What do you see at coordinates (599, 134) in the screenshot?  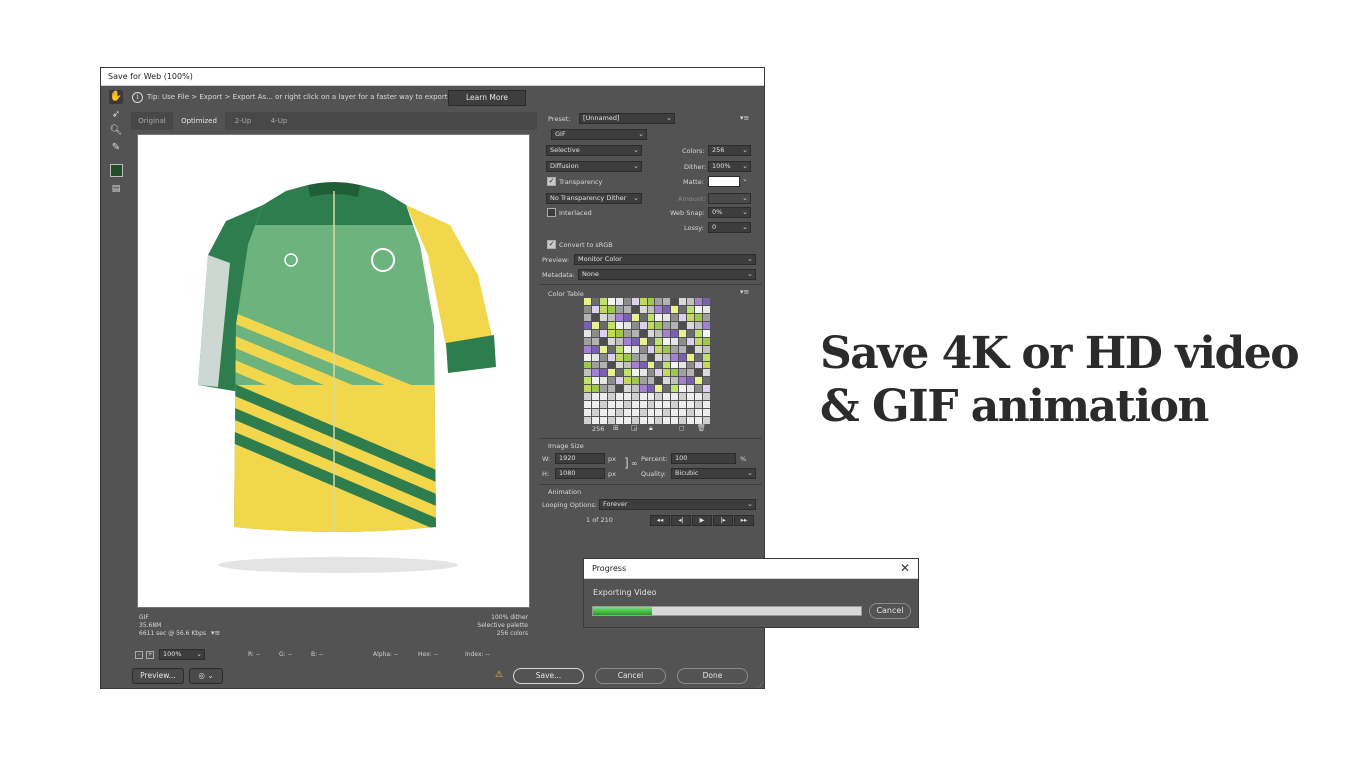 I see `format-select: GIF ⌄` at bounding box center [599, 134].